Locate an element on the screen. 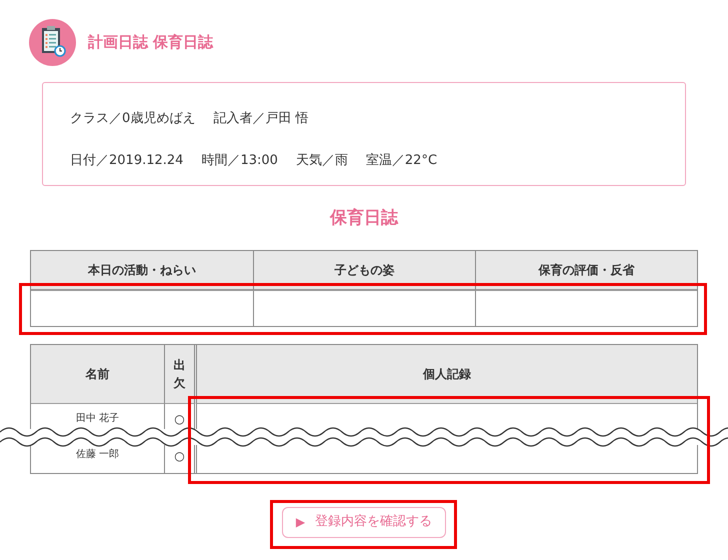 The width and height of the screenshot is (728, 560). section-title: 保育日誌 is located at coordinates (364, 218).